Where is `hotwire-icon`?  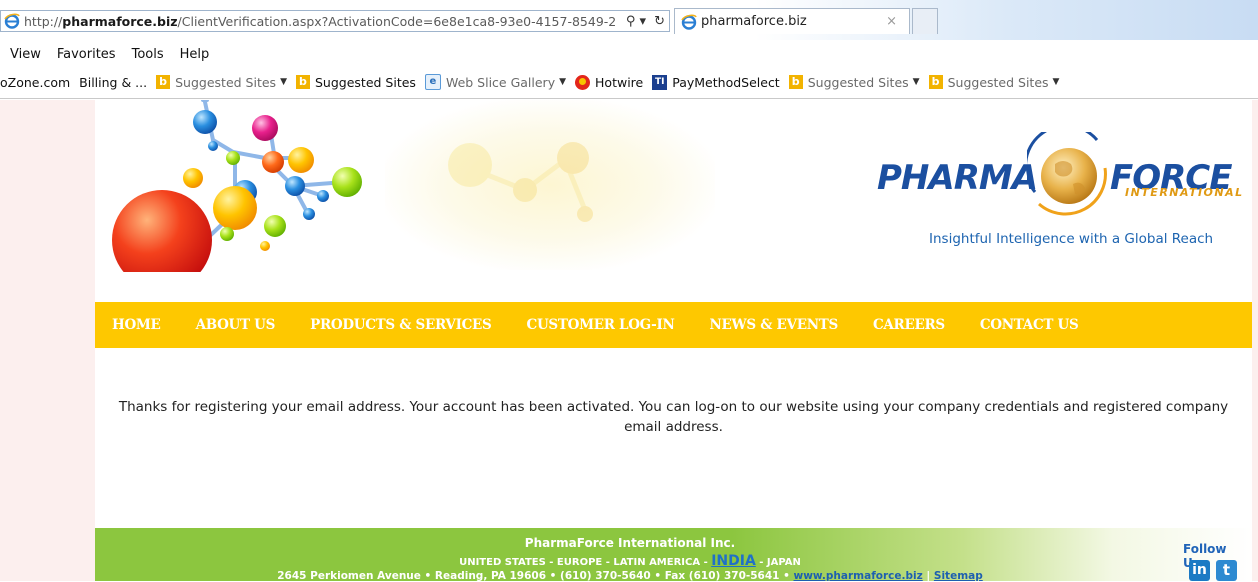 hotwire-icon is located at coordinates (583, 82).